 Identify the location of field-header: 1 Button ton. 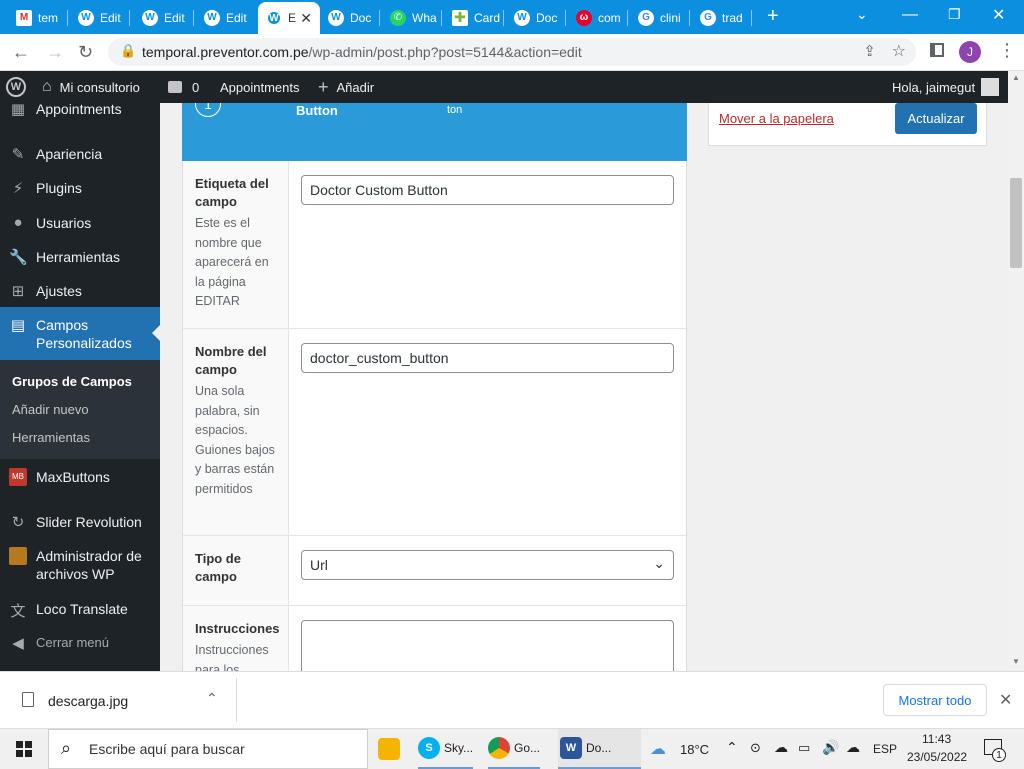
(434, 132).